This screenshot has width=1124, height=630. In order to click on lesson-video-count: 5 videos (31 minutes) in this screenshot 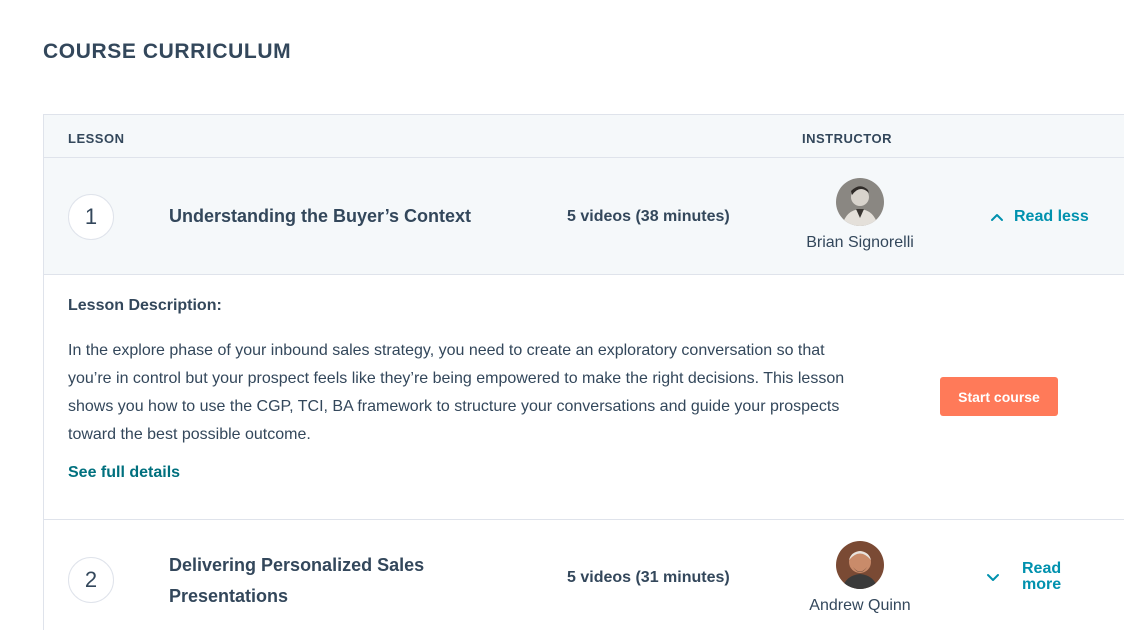, I will do `click(648, 577)`.